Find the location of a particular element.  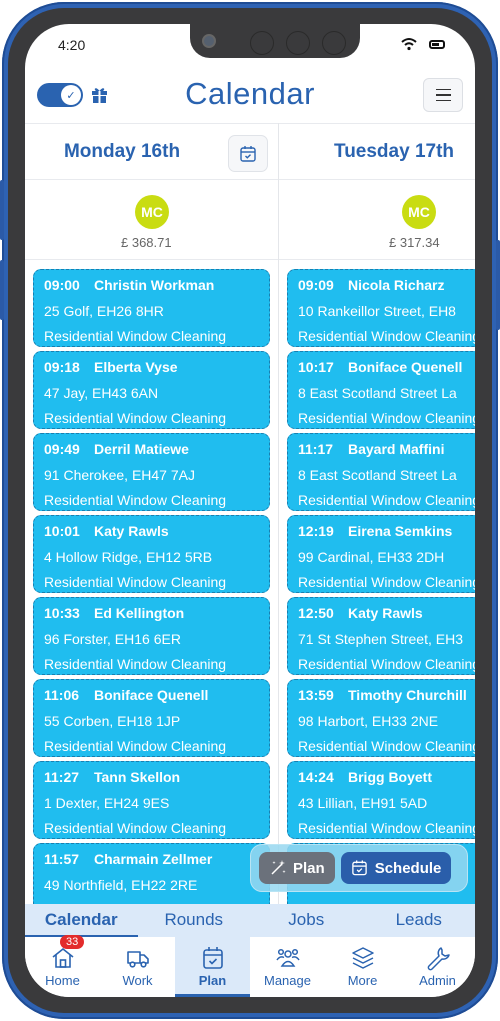

menu-button is located at coordinates (443, 95).